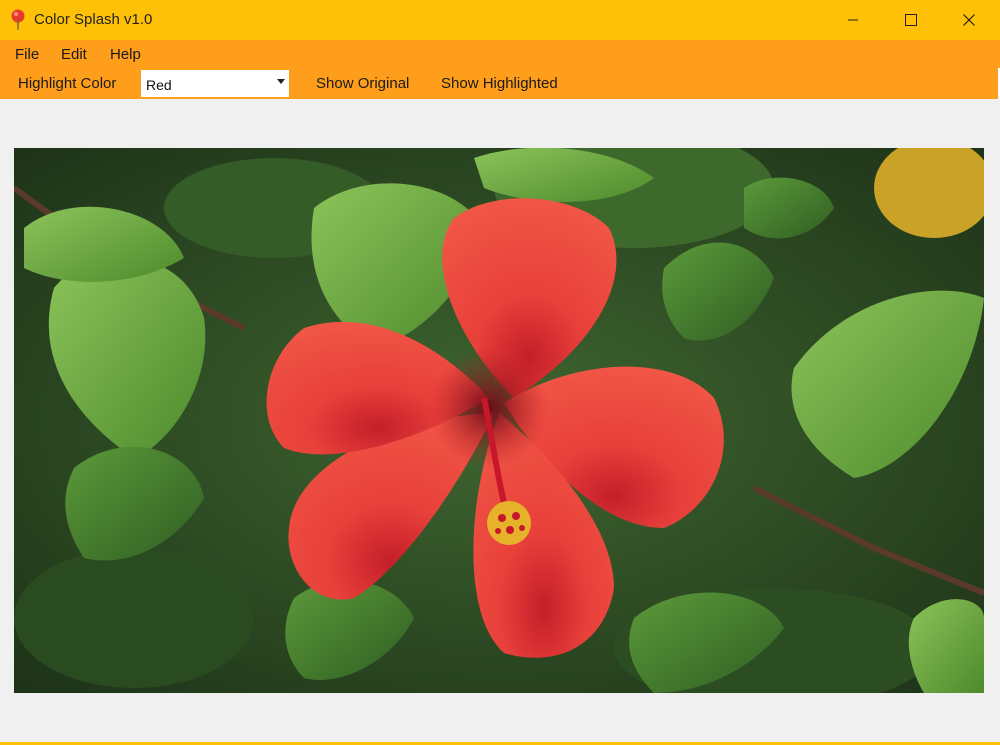 The height and width of the screenshot is (745, 1000). Describe the element at coordinates (27, 54) in the screenshot. I see `menu-file: File` at that location.